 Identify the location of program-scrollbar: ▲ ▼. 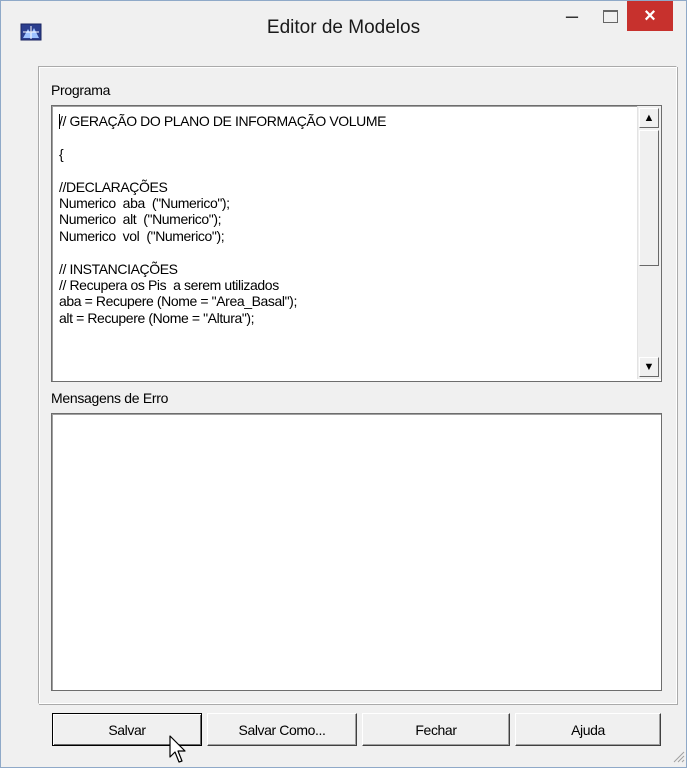
(649, 242).